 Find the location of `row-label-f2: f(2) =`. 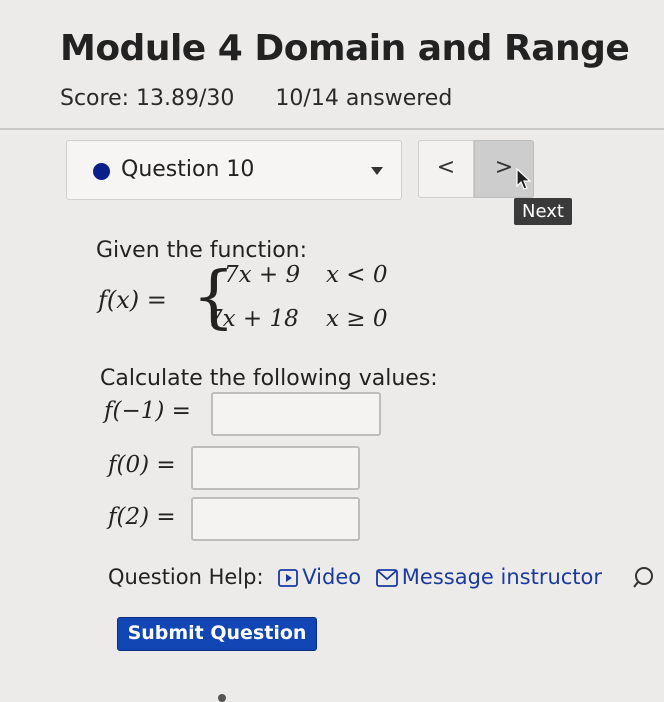

row-label-f2: f(2) = is located at coordinates (142, 517).